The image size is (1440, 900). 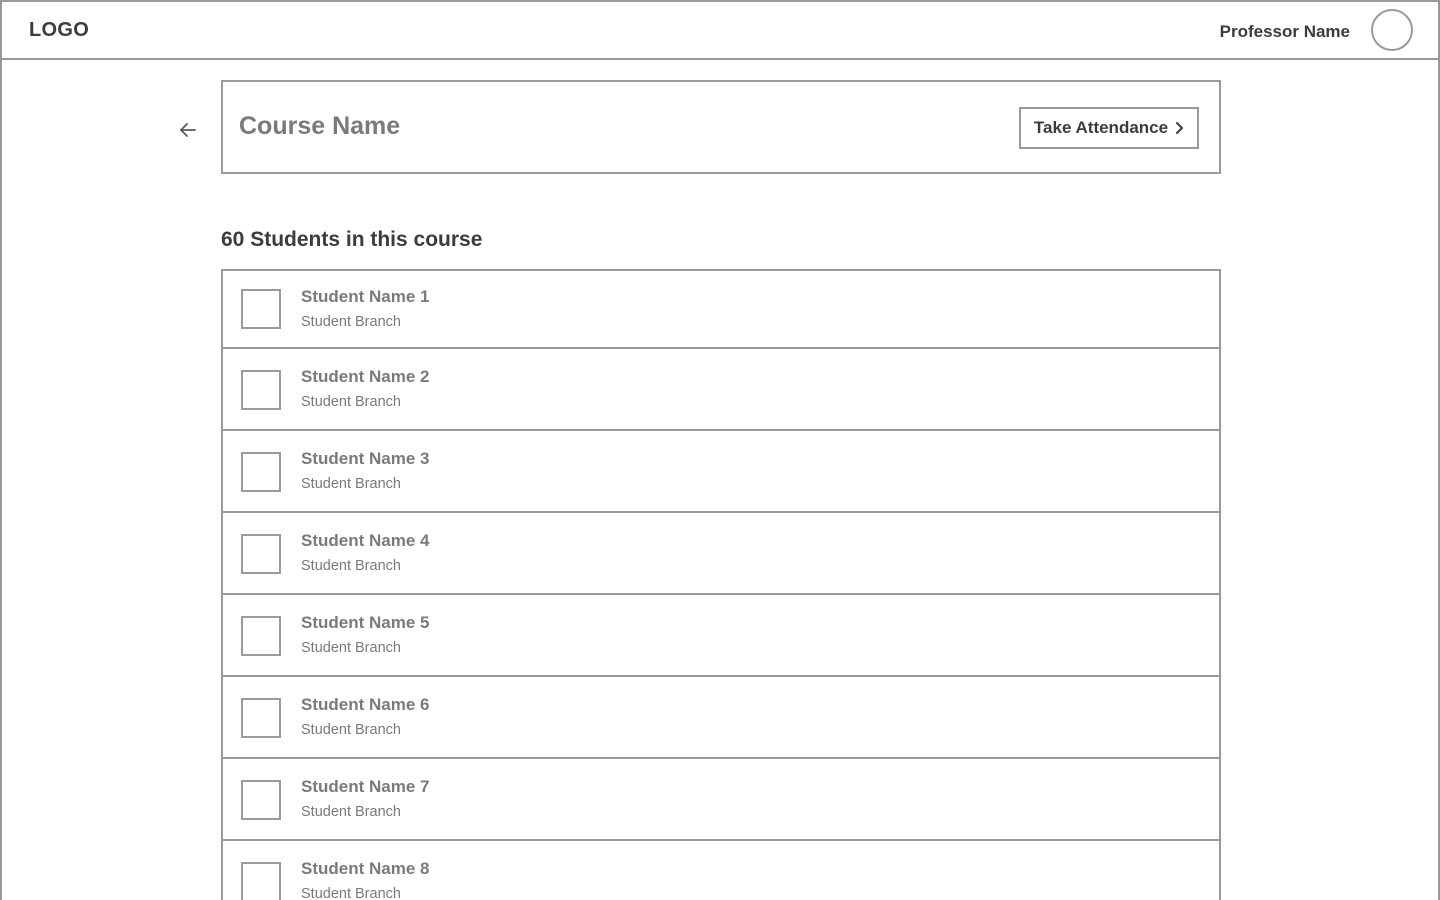 What do you see at coordinates (365, 704) in the screenshot?
I see `student-name: Student Name 6` at bounding box center [365, 704].